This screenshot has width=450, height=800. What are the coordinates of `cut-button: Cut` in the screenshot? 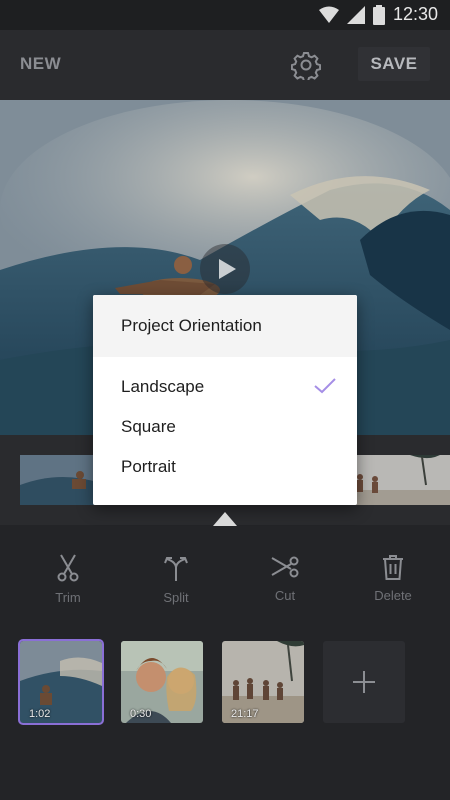 It's located at (285, 578).